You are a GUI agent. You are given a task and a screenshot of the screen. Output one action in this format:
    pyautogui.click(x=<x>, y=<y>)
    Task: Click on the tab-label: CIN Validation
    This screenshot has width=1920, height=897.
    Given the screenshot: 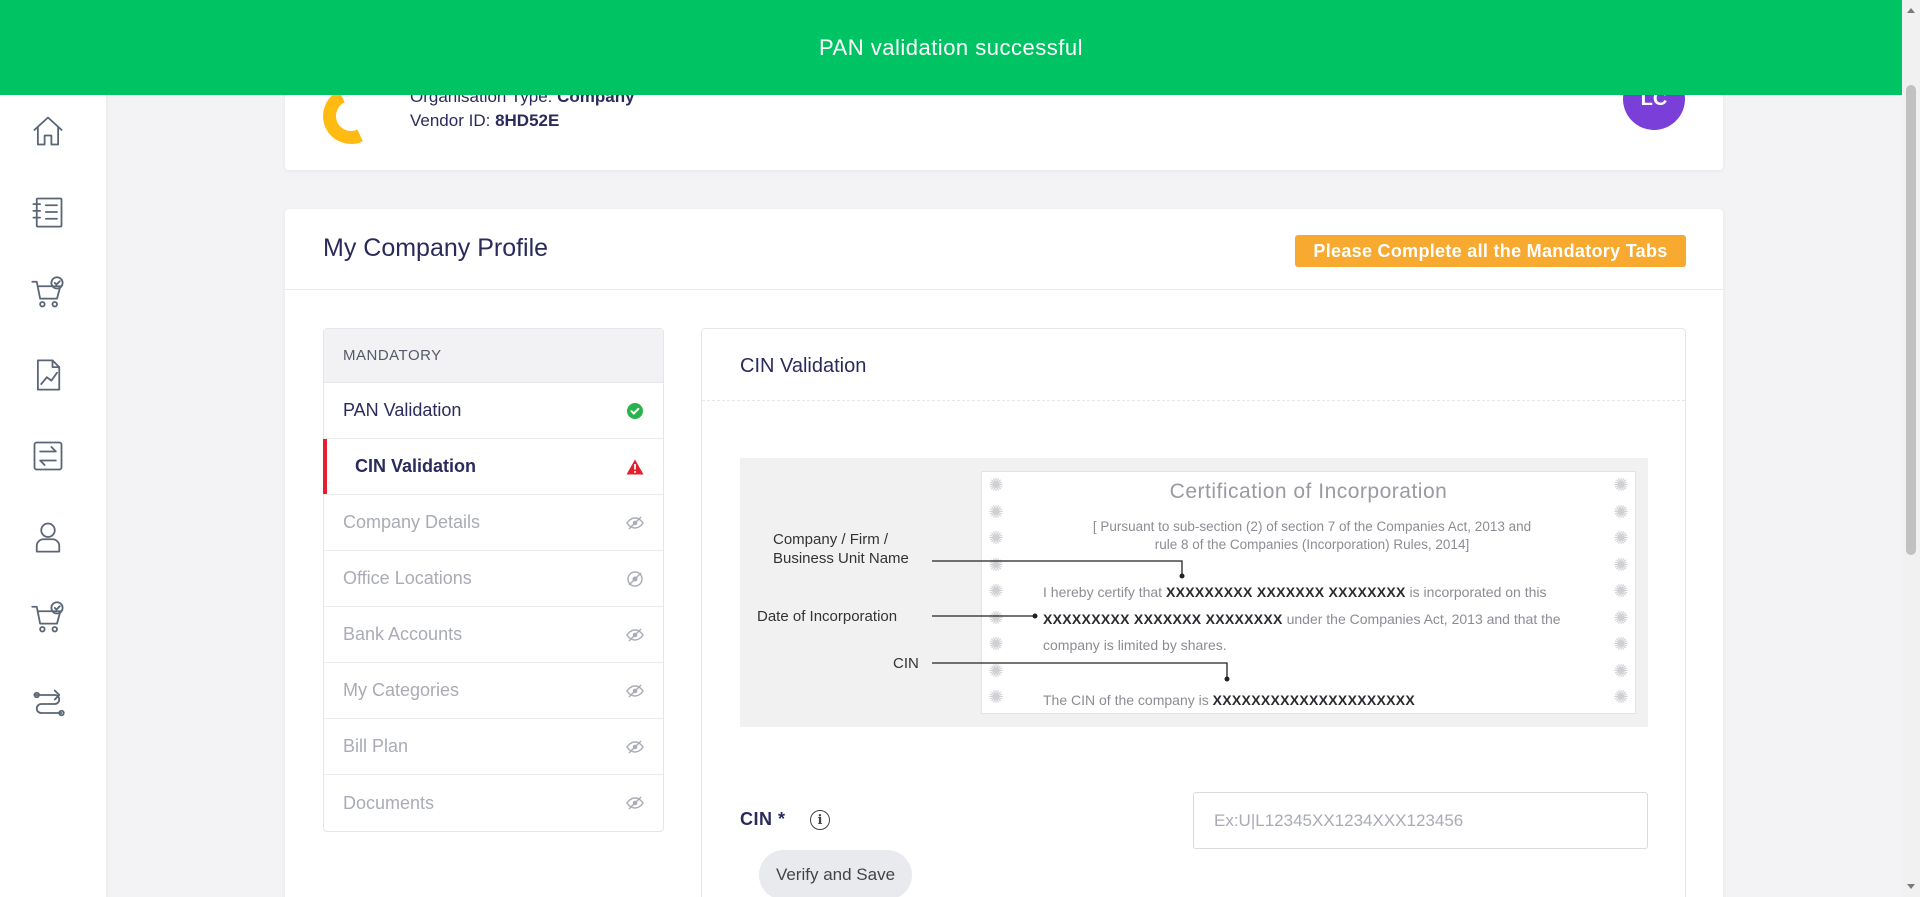 What is the action you would take?
    pyautogui.click(x=416, y=466)
    